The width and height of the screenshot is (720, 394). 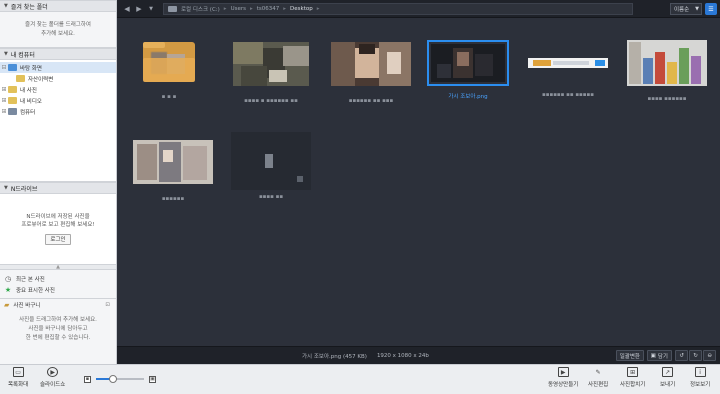 I want to click on thumbnail-item-selected: 가시 조보아.png, so click(x=468, y=70).